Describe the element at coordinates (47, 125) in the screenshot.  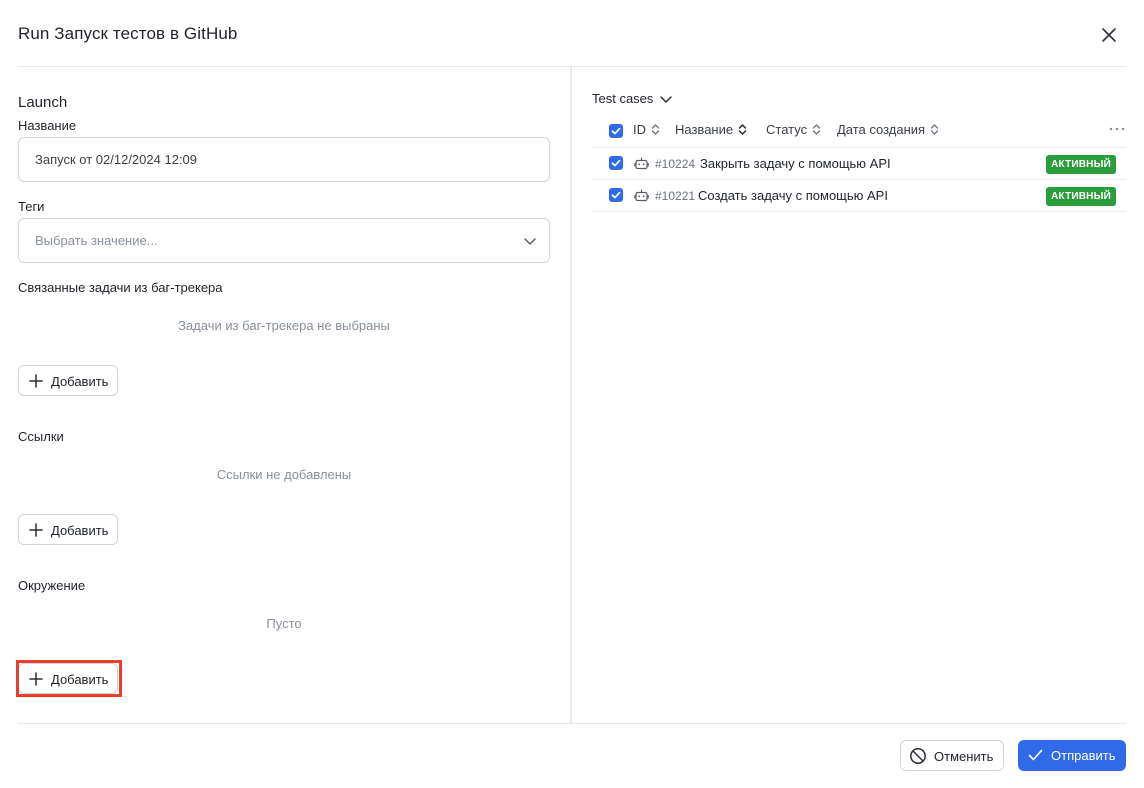
I see `name-label: Название` at that location.